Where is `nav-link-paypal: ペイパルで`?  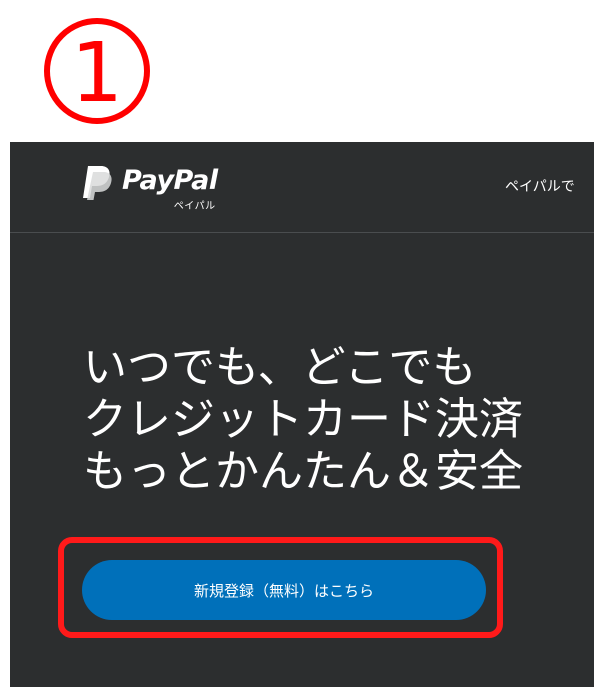
nav-link-paypal: ペイパルで is located at coordinates (540, 186).